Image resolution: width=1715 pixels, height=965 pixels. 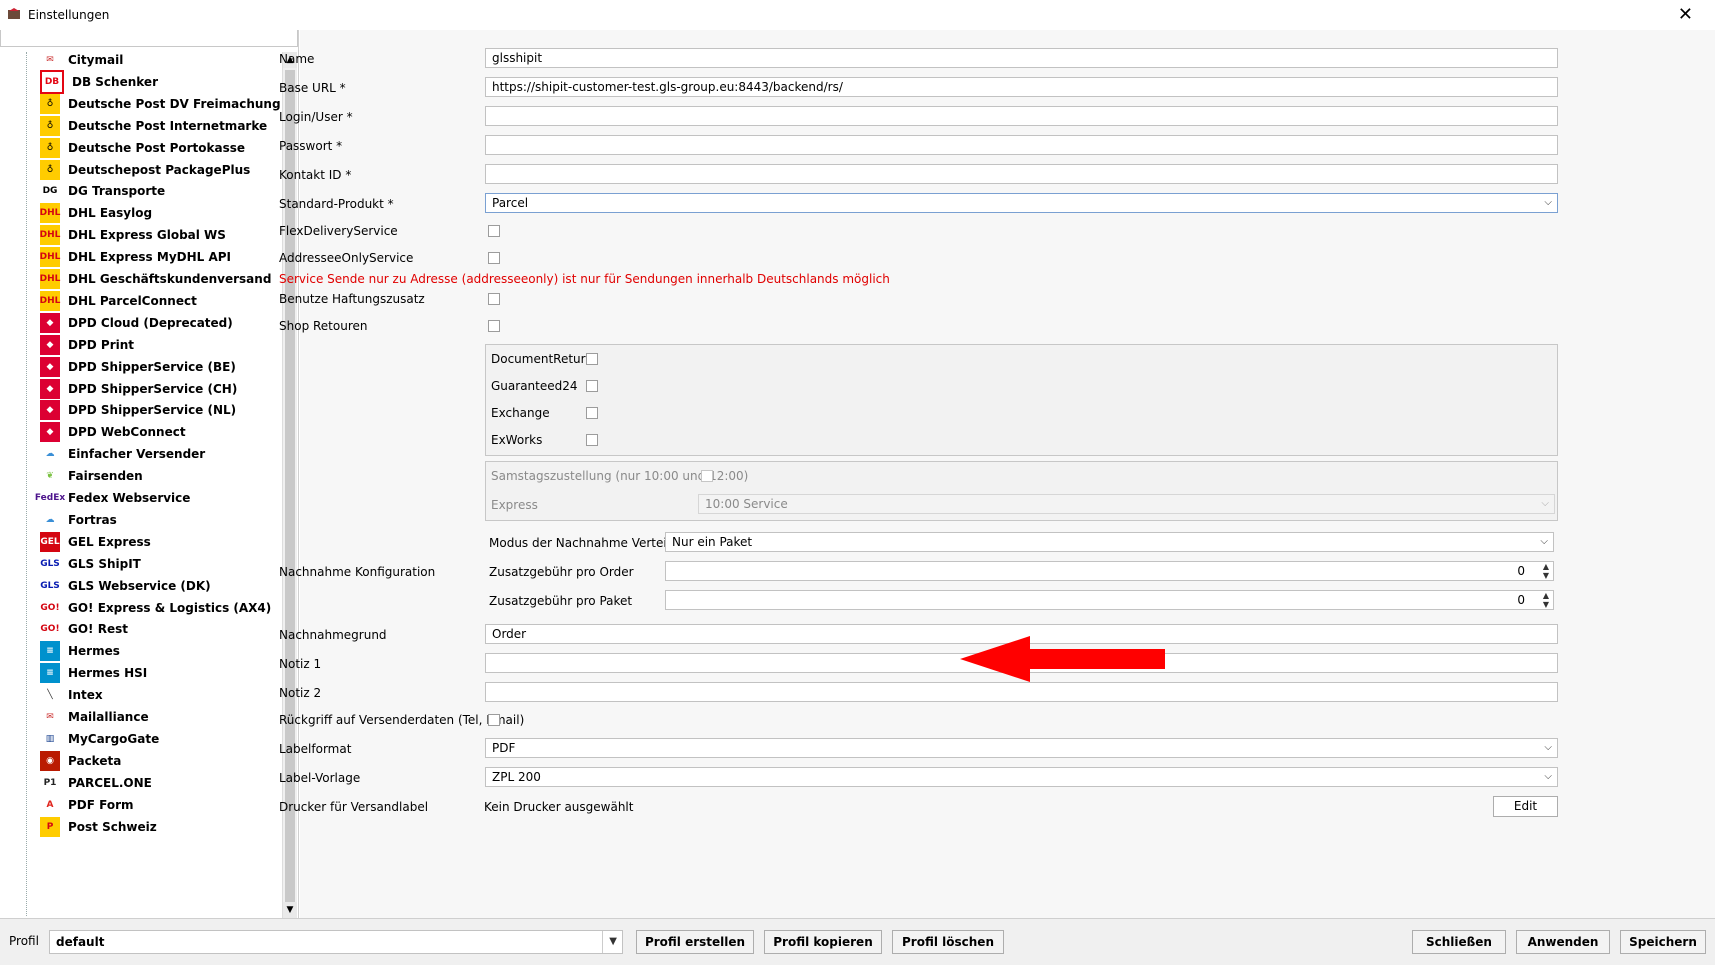 I want to click on cod-mode-select: Nur ein Paket ⌵, so click(x=1109, y=542).